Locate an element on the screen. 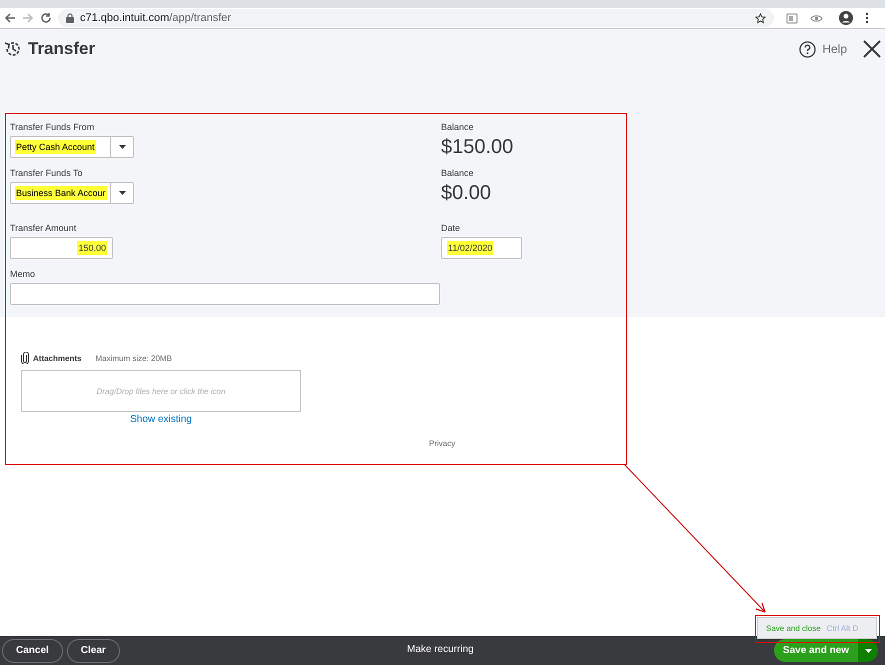  address-bar: c71.qbo.intuit.com/app/transfer is located at coordinates (416, 18).